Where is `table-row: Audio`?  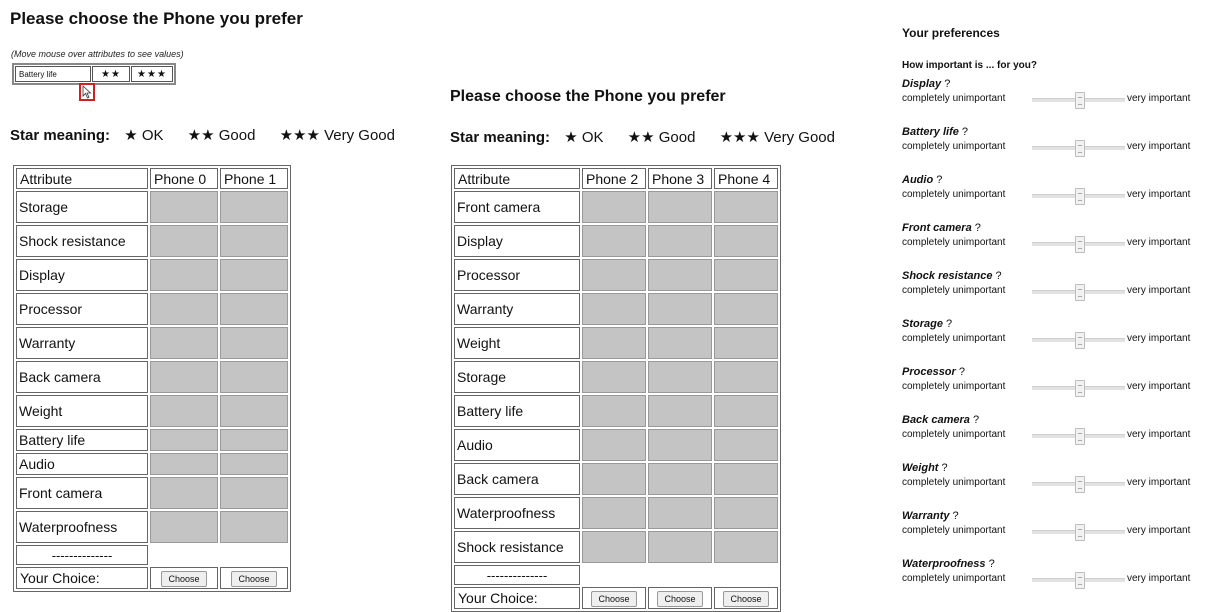
table-row: Audio is located at coordinates (152, 464).